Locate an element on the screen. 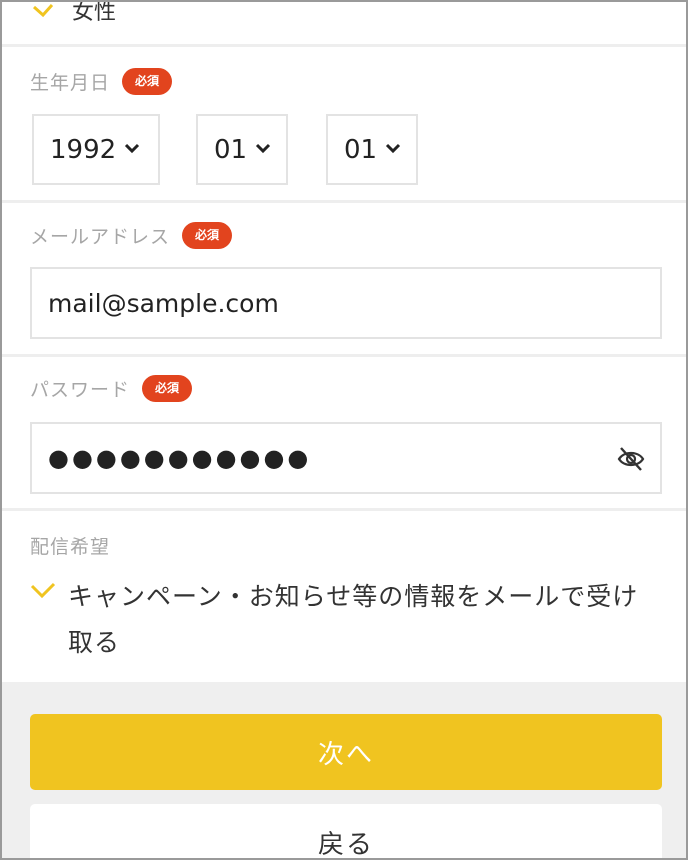 This screenshot has width=688, height=860. subscription-option-text: キャンペーン・お知らせ等の情報をメールで受け取る is located at coordinates (353, 619).